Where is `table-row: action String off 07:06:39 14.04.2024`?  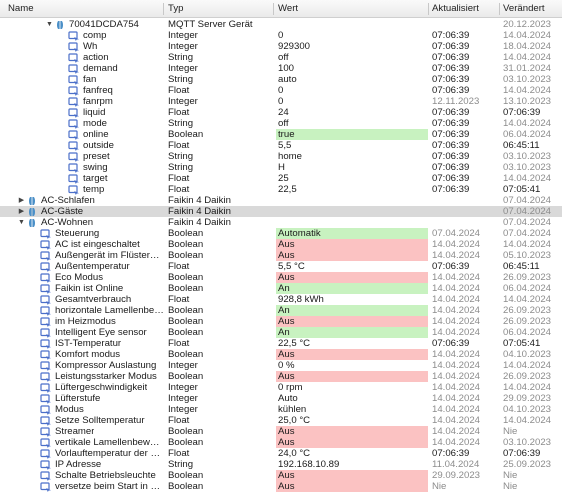 table-row: action String off 07:06:39 14.04.2024 is located at coordinates (281, 57).